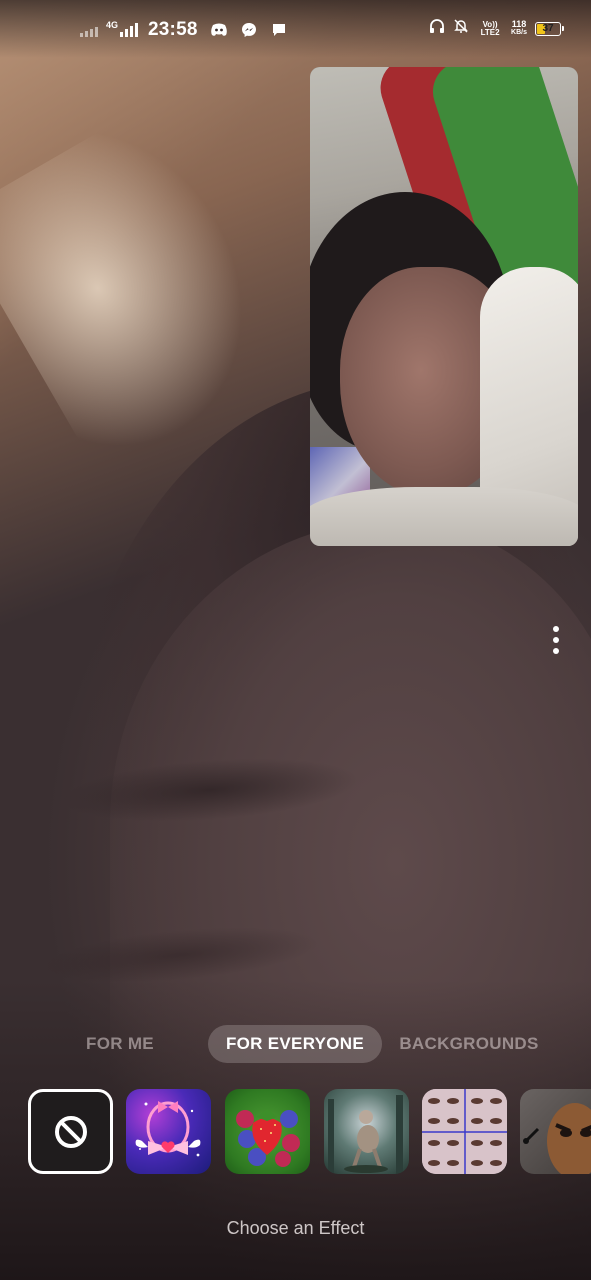  What do you see at coordinates (295, 1228) in the screenshot?
I see `choose-effect-caption: Choose an Effect` at bounding box center [295, 1228].